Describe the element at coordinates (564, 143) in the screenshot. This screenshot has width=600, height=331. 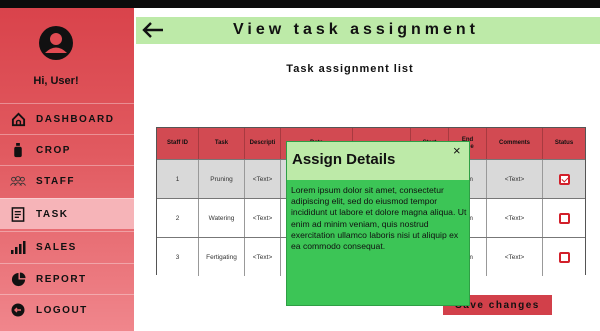
I see `column-header: Status` at that location.